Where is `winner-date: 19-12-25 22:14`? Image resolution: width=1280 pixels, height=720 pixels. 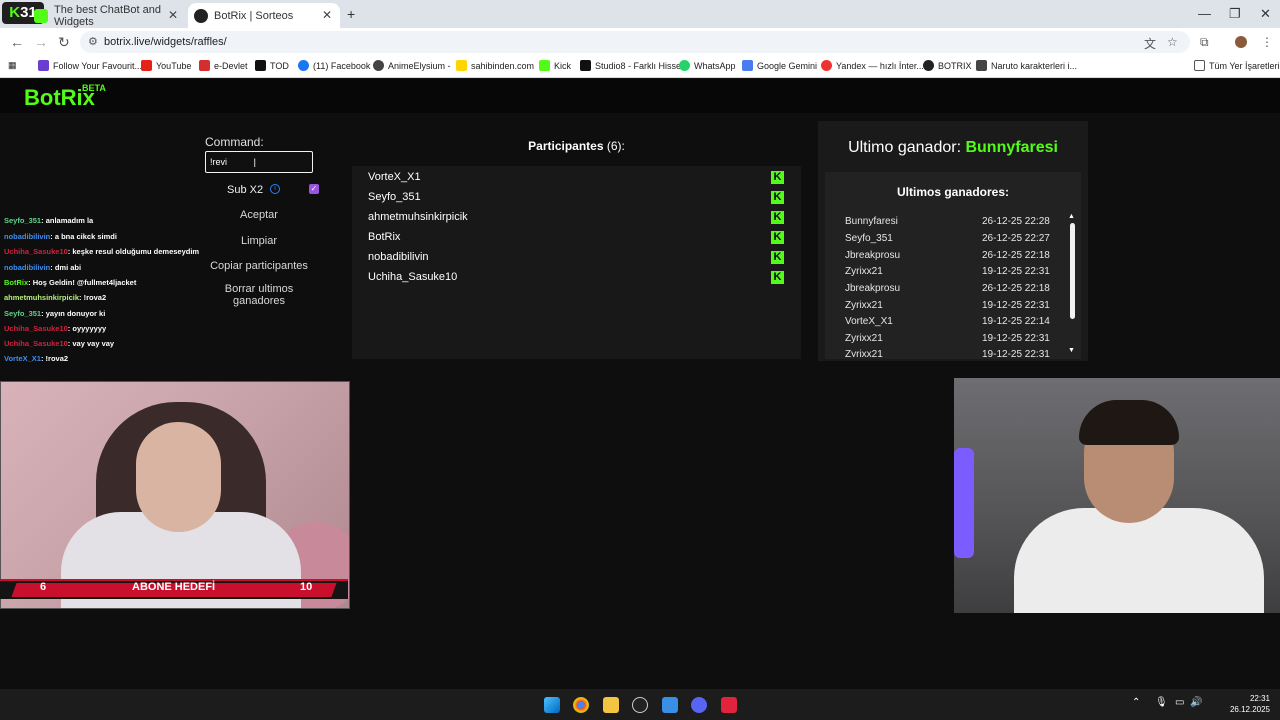 winner-date: 19-12-25 22:14 is located at coordinates (1016, 321).